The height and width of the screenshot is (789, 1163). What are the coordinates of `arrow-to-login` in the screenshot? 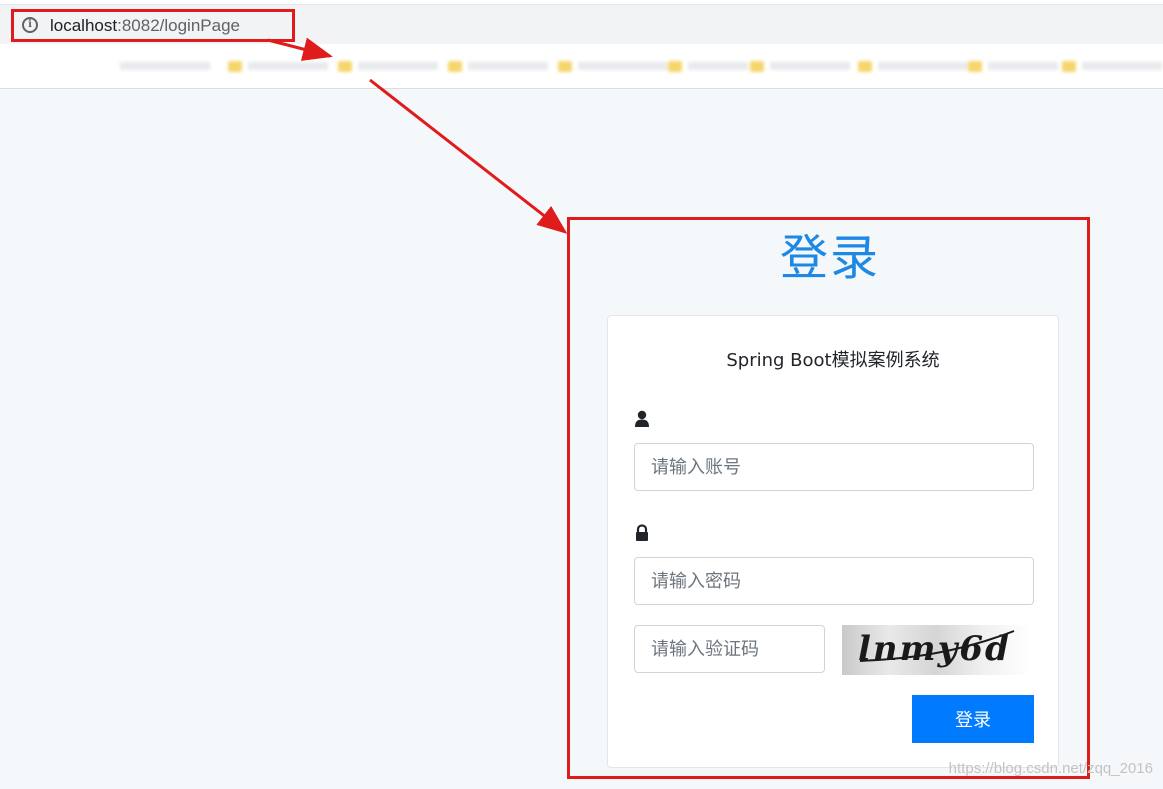 It's located at (468, 156).